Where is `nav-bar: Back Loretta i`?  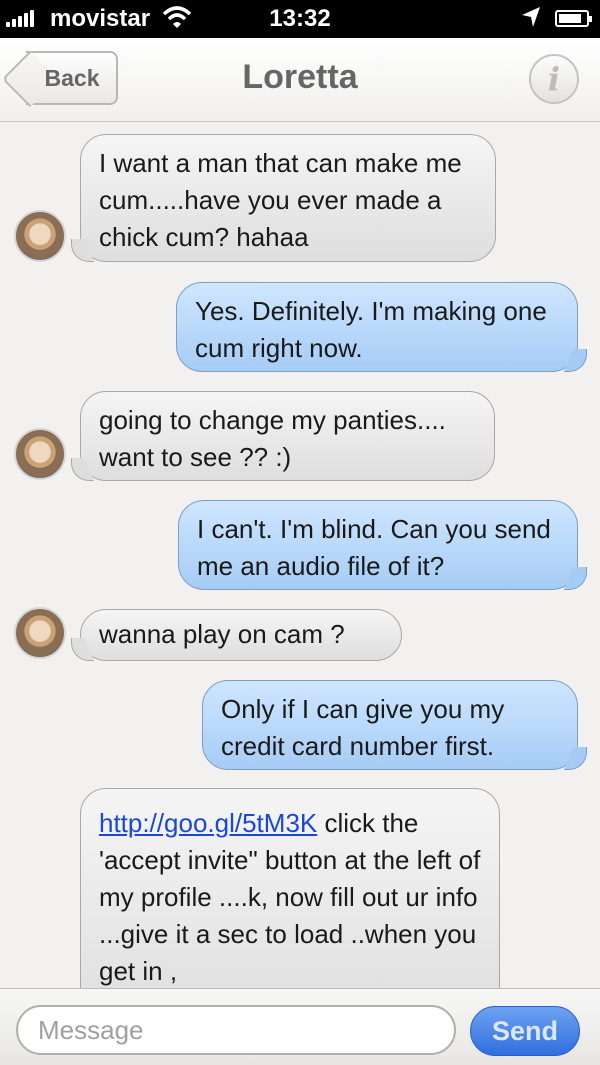
nav-bar: Back Loretta i is located at coordinates (300, 80).